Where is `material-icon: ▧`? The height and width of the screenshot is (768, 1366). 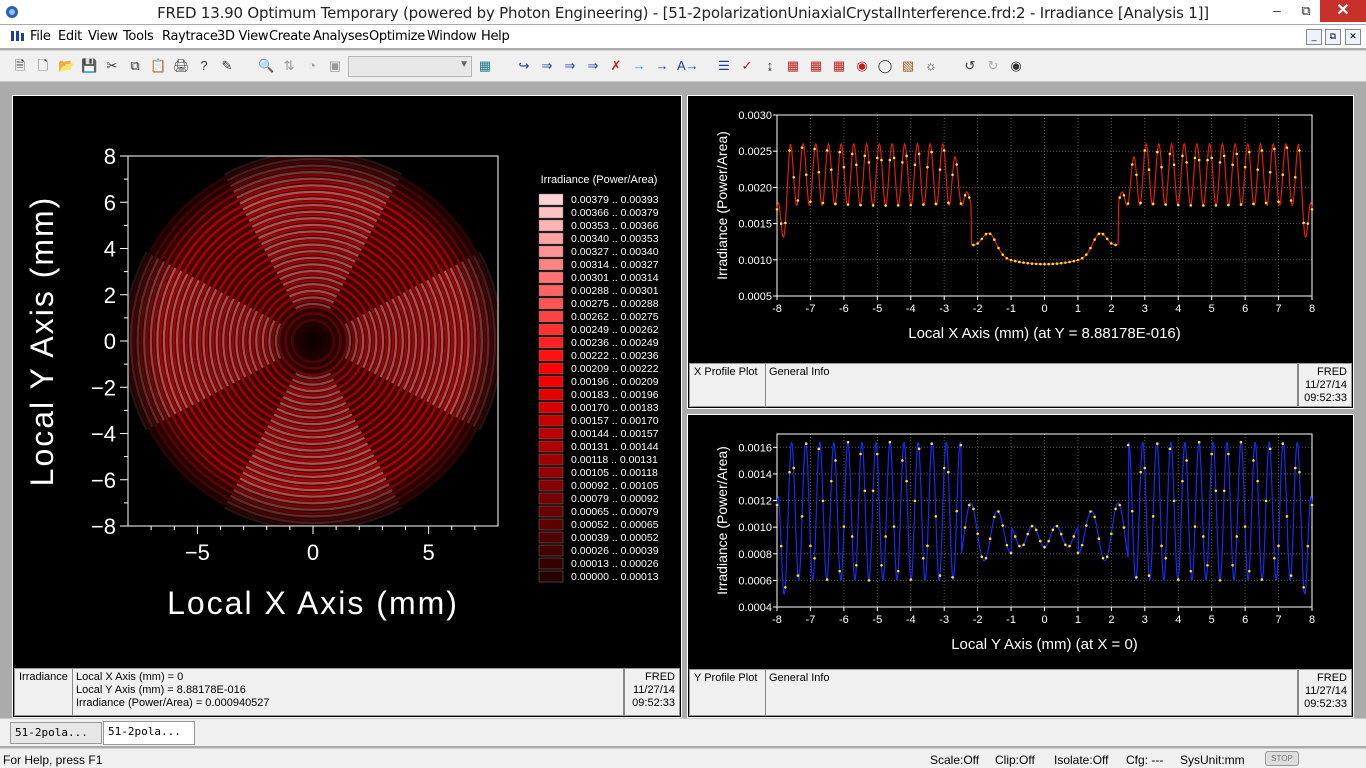 material-icon: ▧ is located at coordinates (908, 66).